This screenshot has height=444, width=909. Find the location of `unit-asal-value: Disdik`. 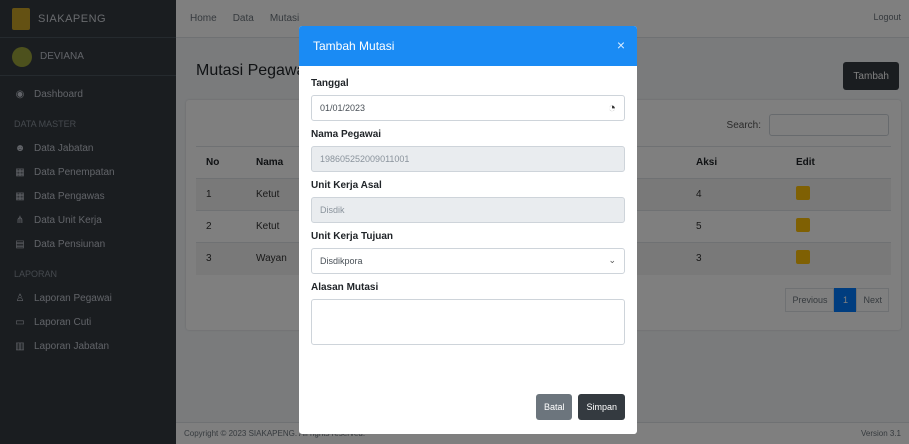

unit-asal-value: Disdik is located at coordinates (332, 210).